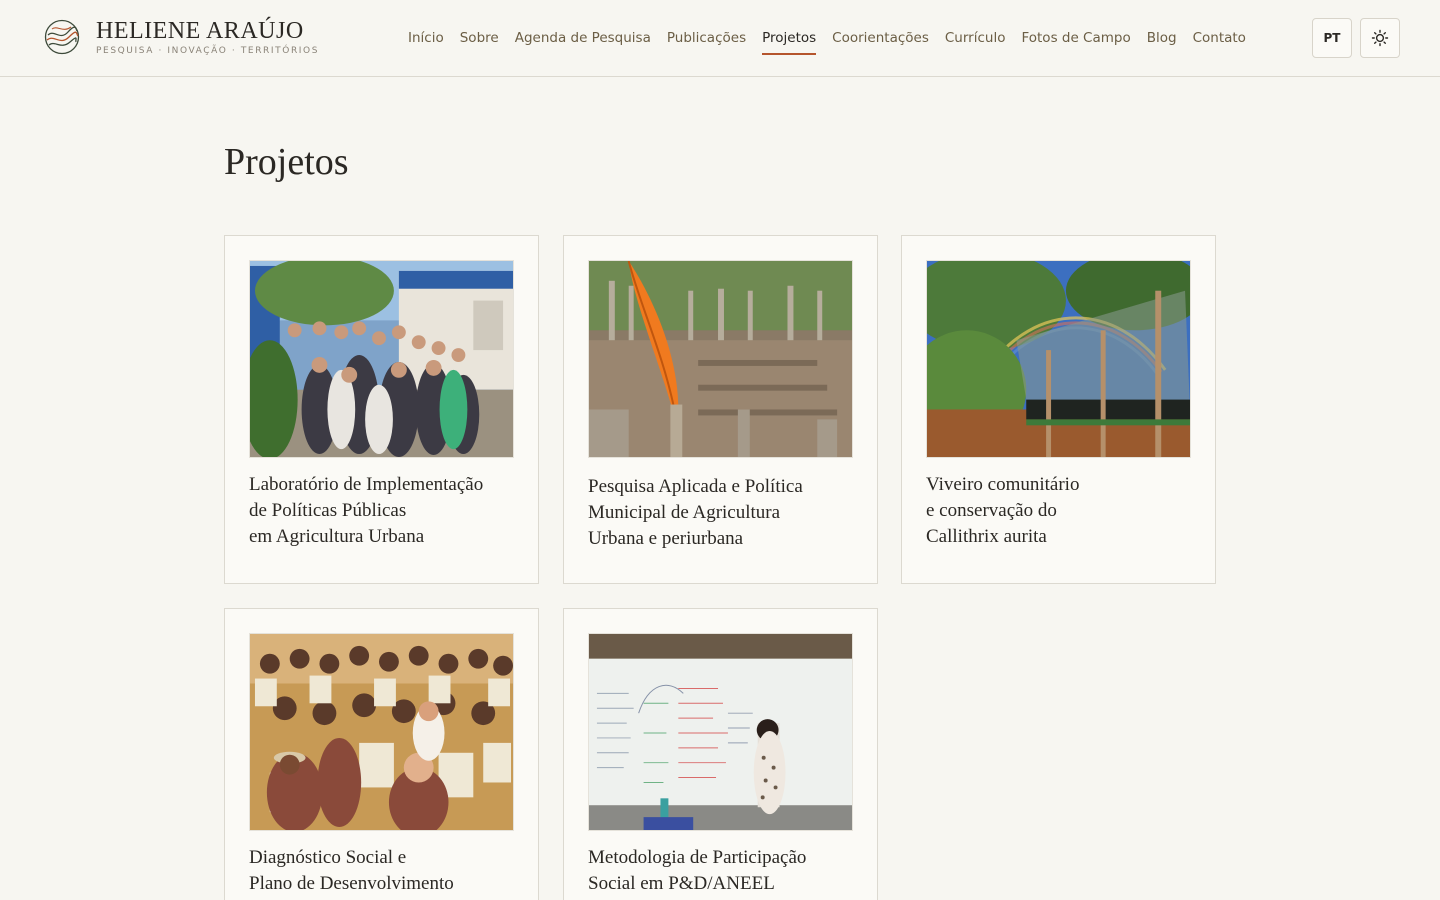  Describe the element at coordinates (381, 359) in the screenshot. I see `project-image-group-photo` at that location.